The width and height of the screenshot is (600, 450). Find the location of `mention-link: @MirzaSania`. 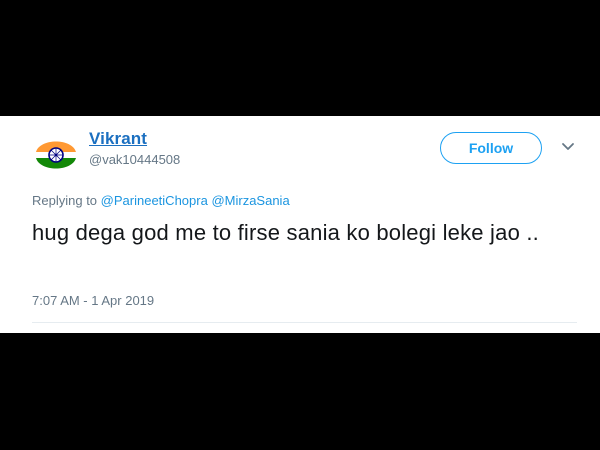

mention-link: @MirzaSania is located at coordinates (250, 200).